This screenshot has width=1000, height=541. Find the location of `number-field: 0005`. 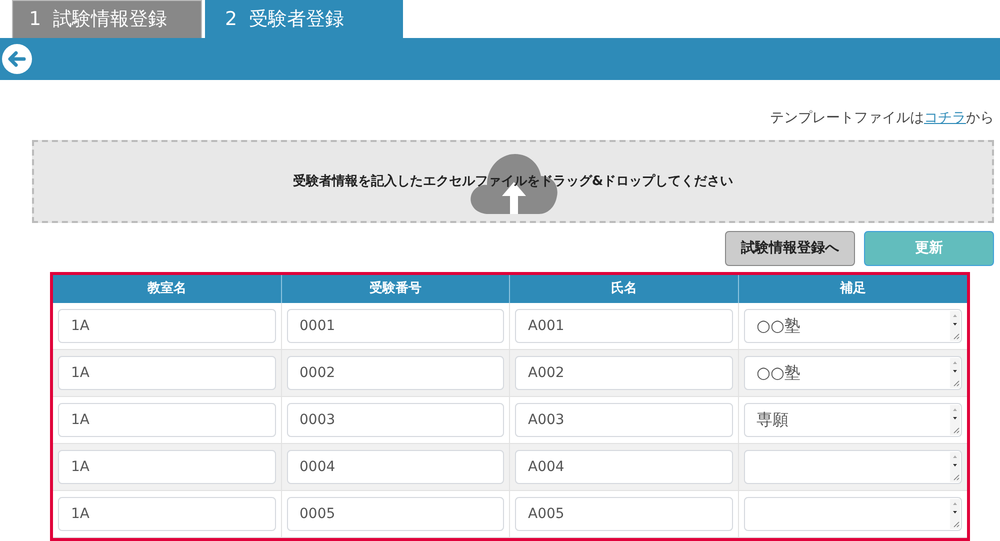

number-field: 0005 is located at coordinates (395, 514).